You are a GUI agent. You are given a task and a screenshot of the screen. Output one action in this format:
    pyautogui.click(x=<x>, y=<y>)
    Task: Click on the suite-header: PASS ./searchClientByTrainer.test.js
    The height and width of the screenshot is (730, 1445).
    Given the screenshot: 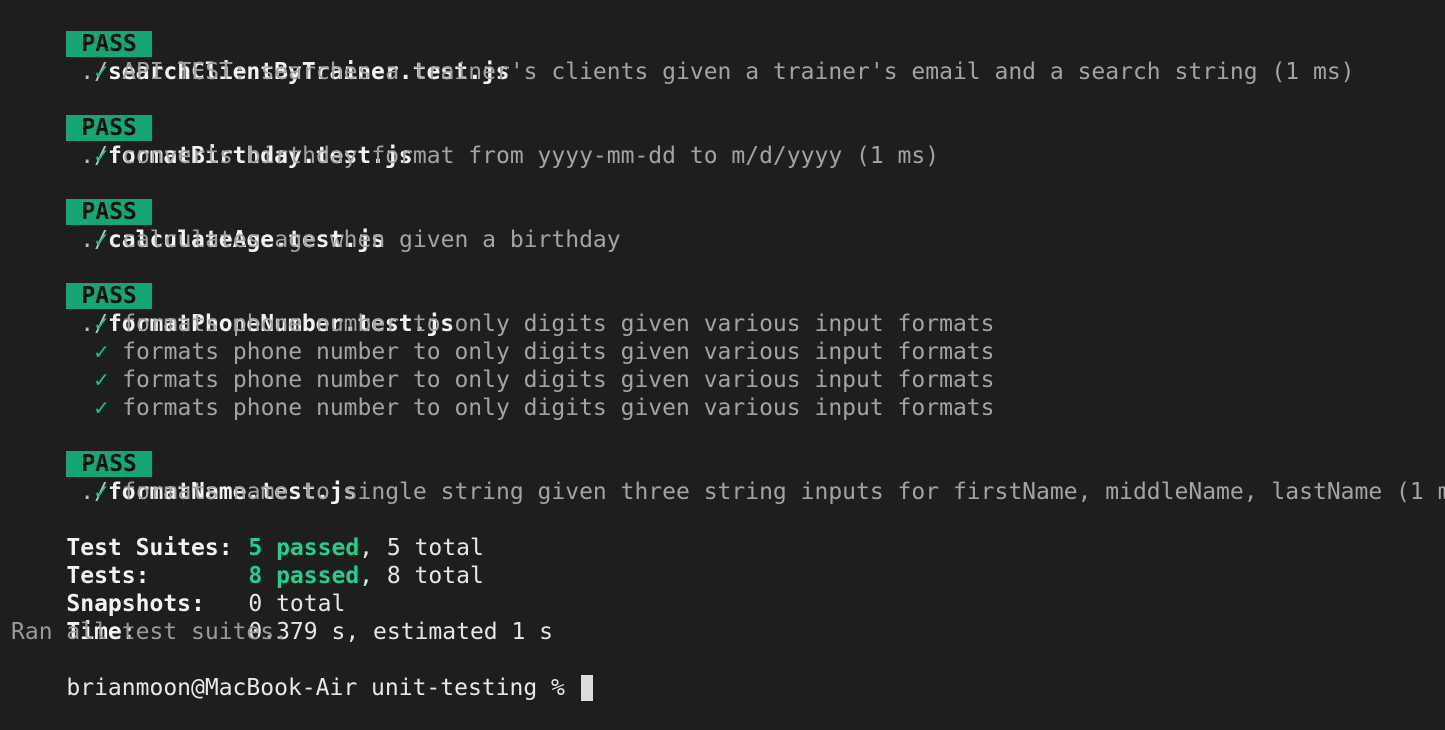 What is the action you would take?
    pyautogui.click(x=728, y=43)
    